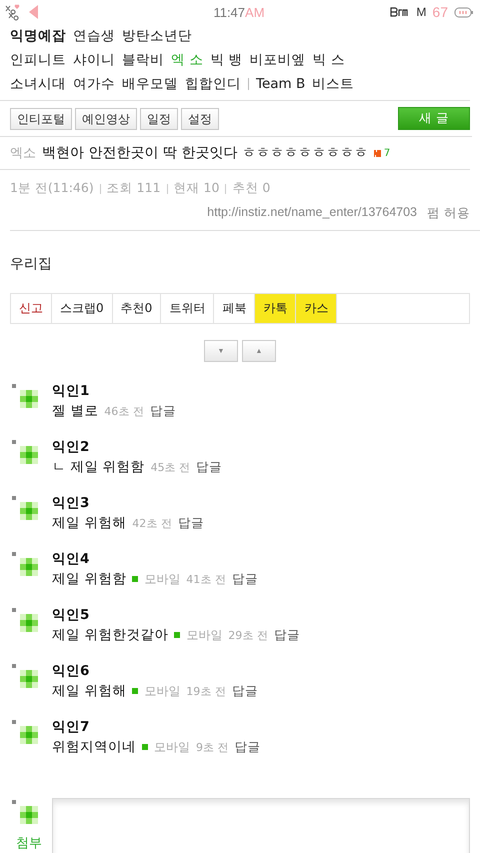 The image size is (480, 853). Describe the element at coordinates (133, 188) in the screenshot. I see `post-meta: 조회 111` at that location.